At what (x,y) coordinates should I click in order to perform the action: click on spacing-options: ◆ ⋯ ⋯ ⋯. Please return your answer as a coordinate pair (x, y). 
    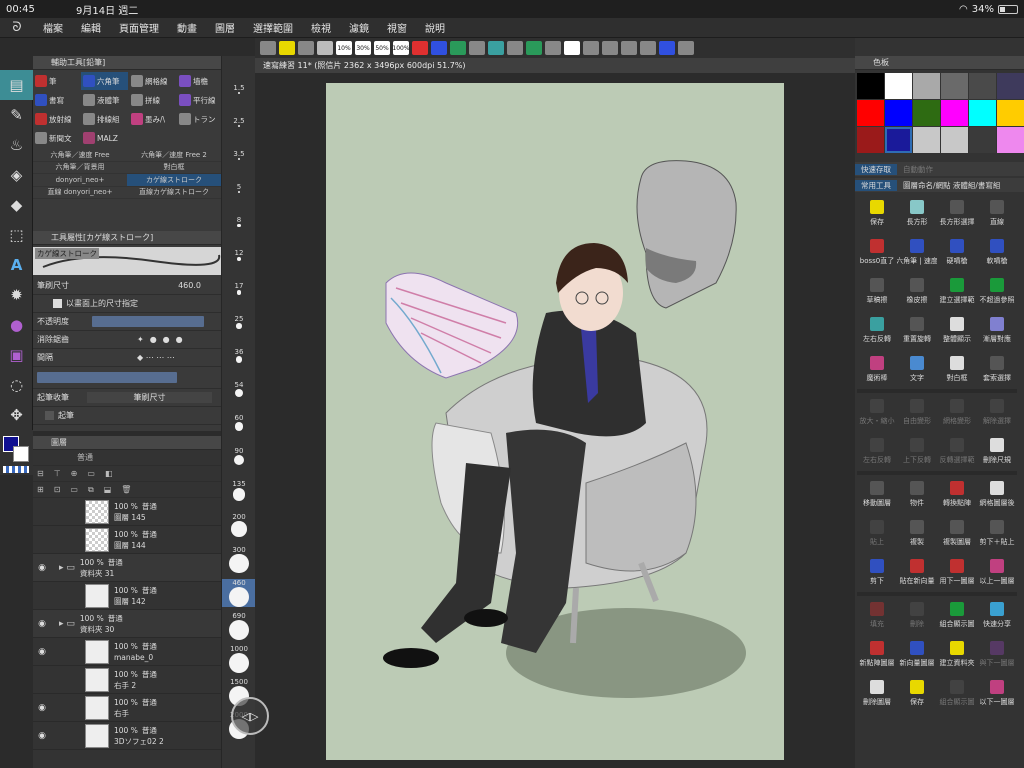
    Looking at the image, I should click on (156, 357).